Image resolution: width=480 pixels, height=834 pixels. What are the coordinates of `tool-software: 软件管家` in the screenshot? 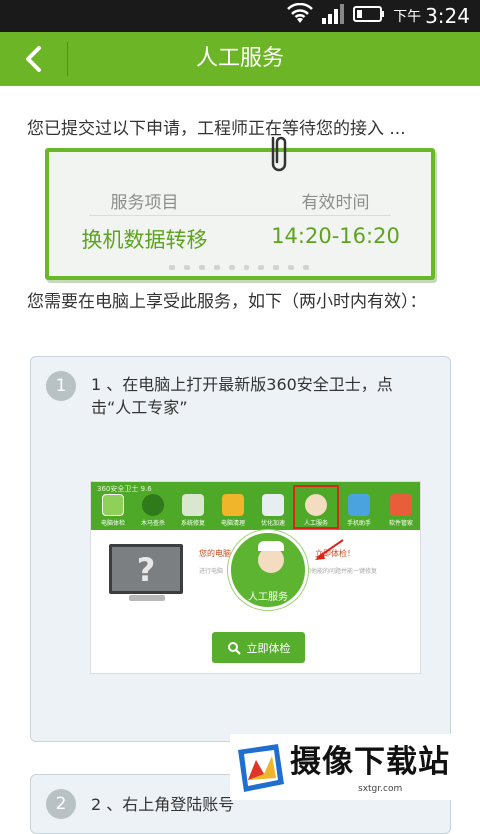 It's located at (401, 510).